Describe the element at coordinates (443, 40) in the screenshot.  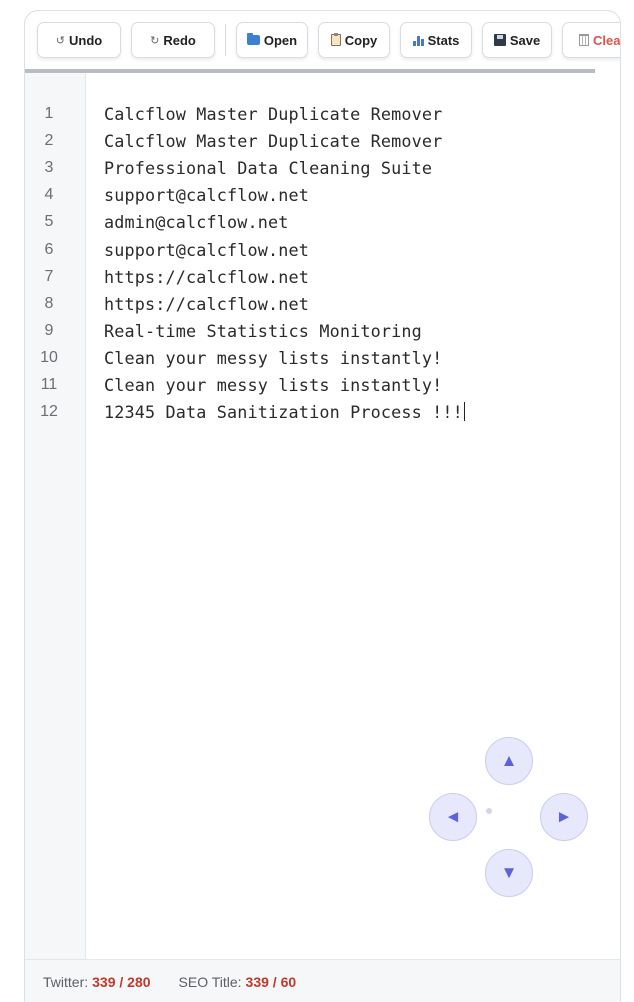
I see `stats-label: Stats` at that location.